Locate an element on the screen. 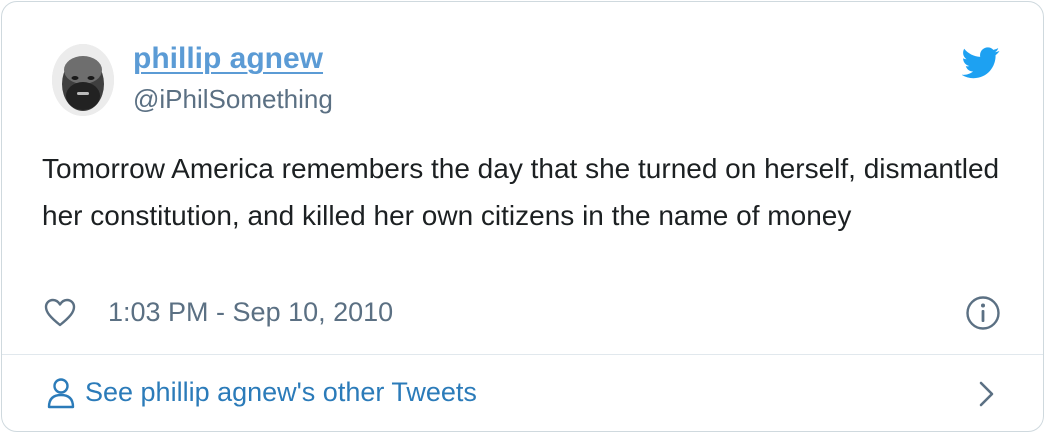 This screenshot has height=434, width=1046. tweet-timestamp: 1:03 PM - Sep 10, 2010 is located at coordinates (250, 312).